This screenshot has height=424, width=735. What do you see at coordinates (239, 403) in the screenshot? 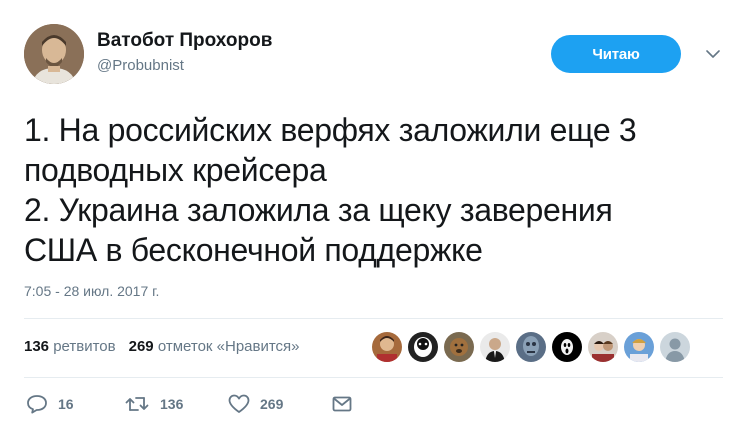
I see `heart-icon` at bounding box center [239, 403].